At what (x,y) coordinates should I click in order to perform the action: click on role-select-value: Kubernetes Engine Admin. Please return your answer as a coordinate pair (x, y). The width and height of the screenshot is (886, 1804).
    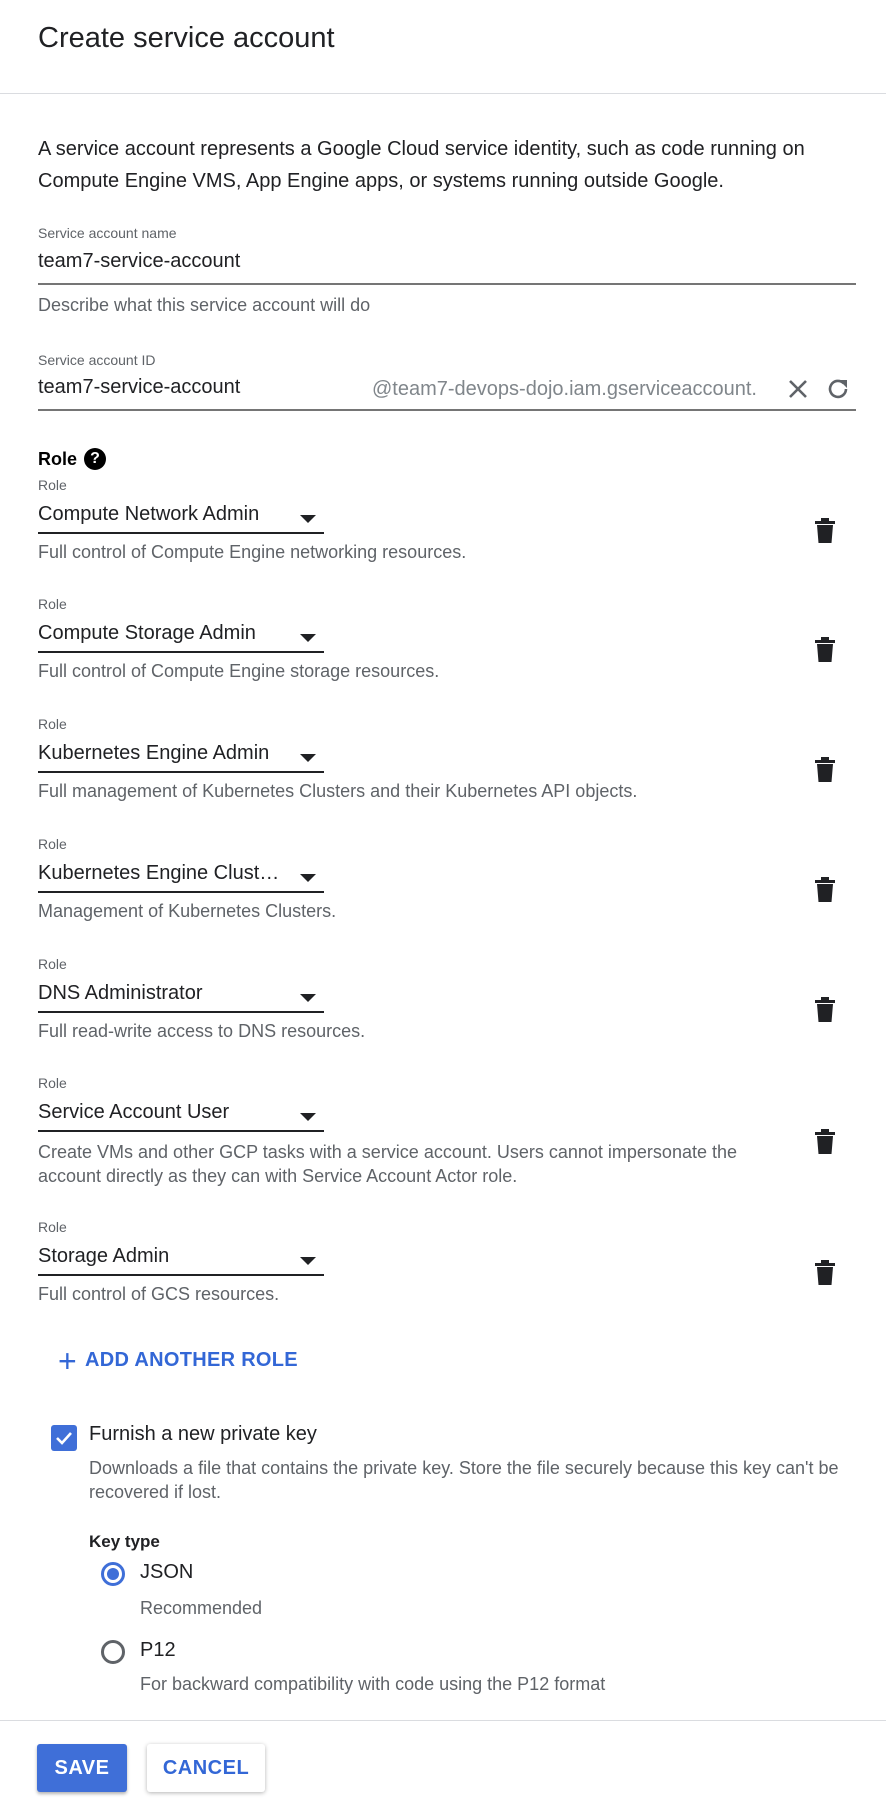
    Looking at the image, I should click on (163, 753).